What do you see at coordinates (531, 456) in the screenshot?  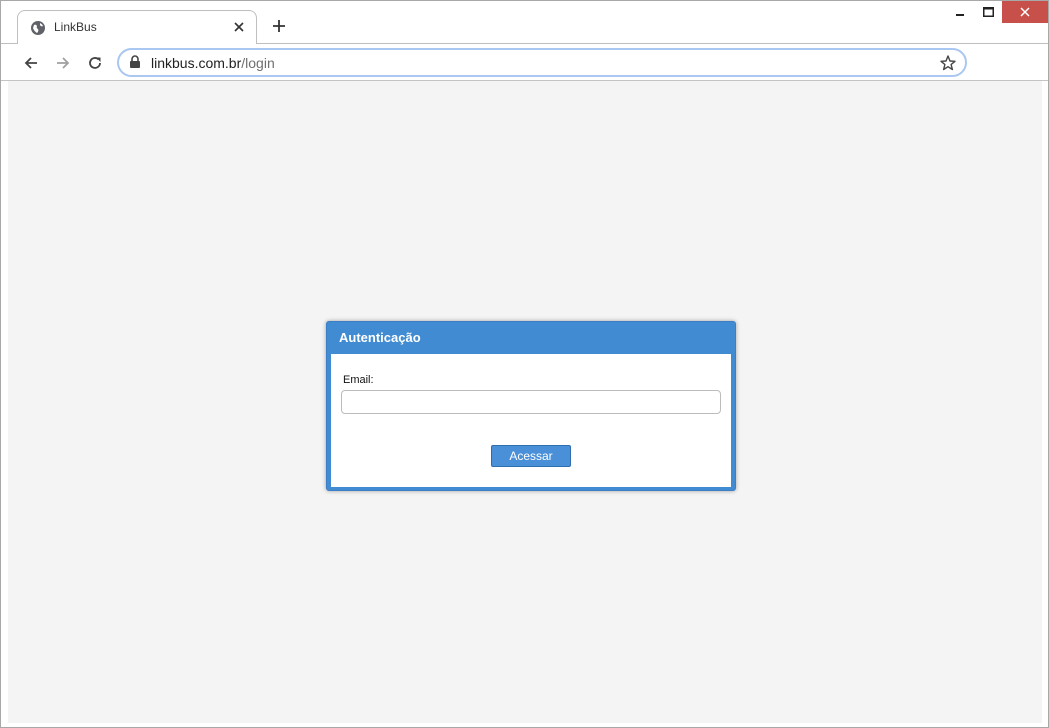 I see `submit-button: Acessar` at bounding box center [531, 456].